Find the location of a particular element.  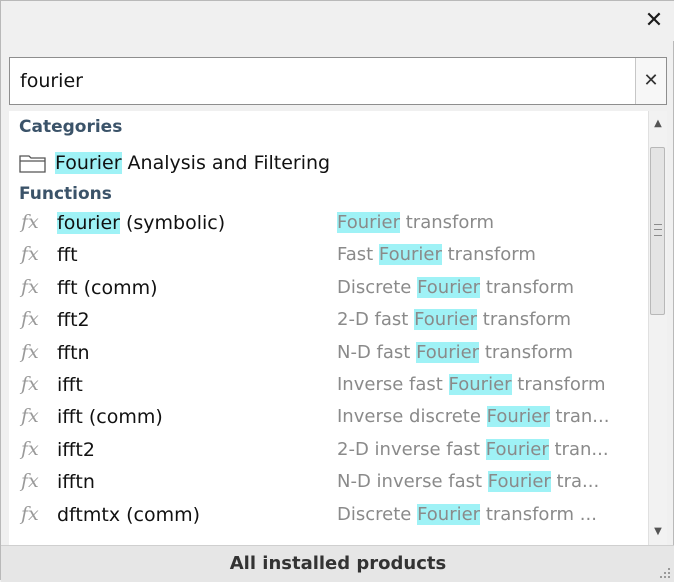

function-name: fftn is located at coordinates (73, 352).